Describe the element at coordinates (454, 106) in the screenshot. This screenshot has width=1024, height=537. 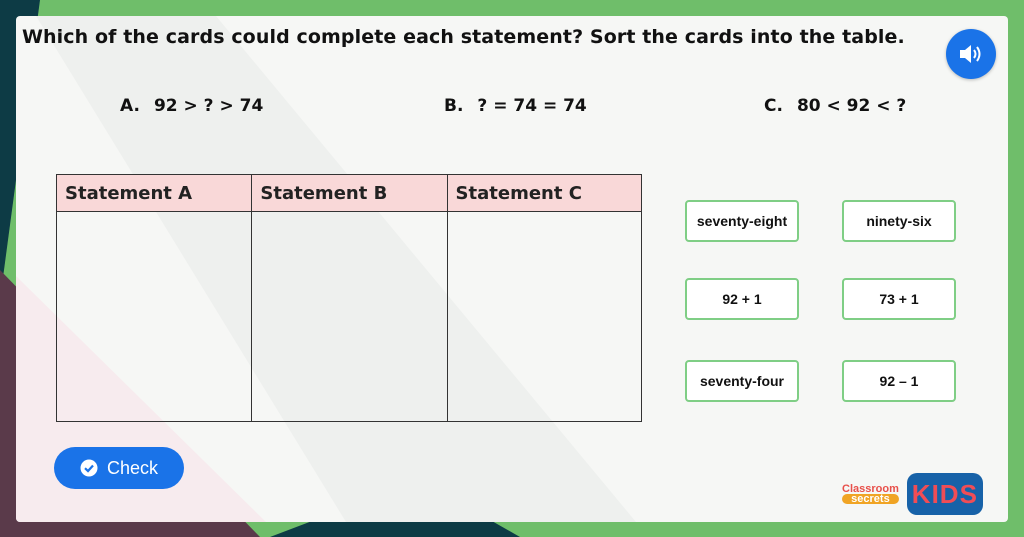
I see `statement-b-label: B.` at that location.